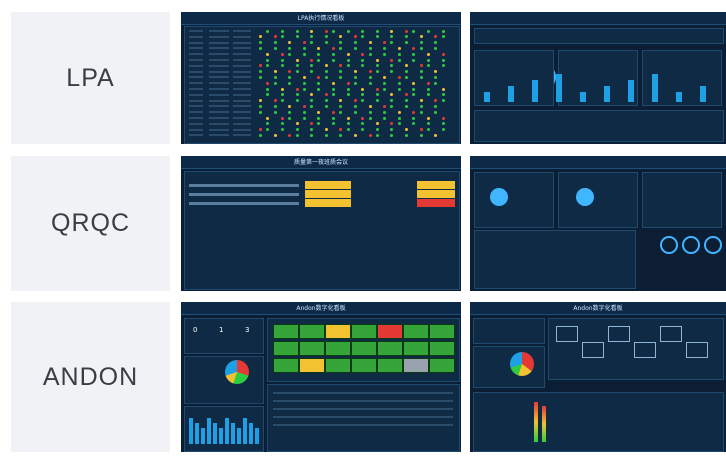 This screenshot has height=456, width=726. Describe the element at coordinates (598, 78) in the screenshot. I see `lpa-analysis-dashboard-thumbnail` at that location.